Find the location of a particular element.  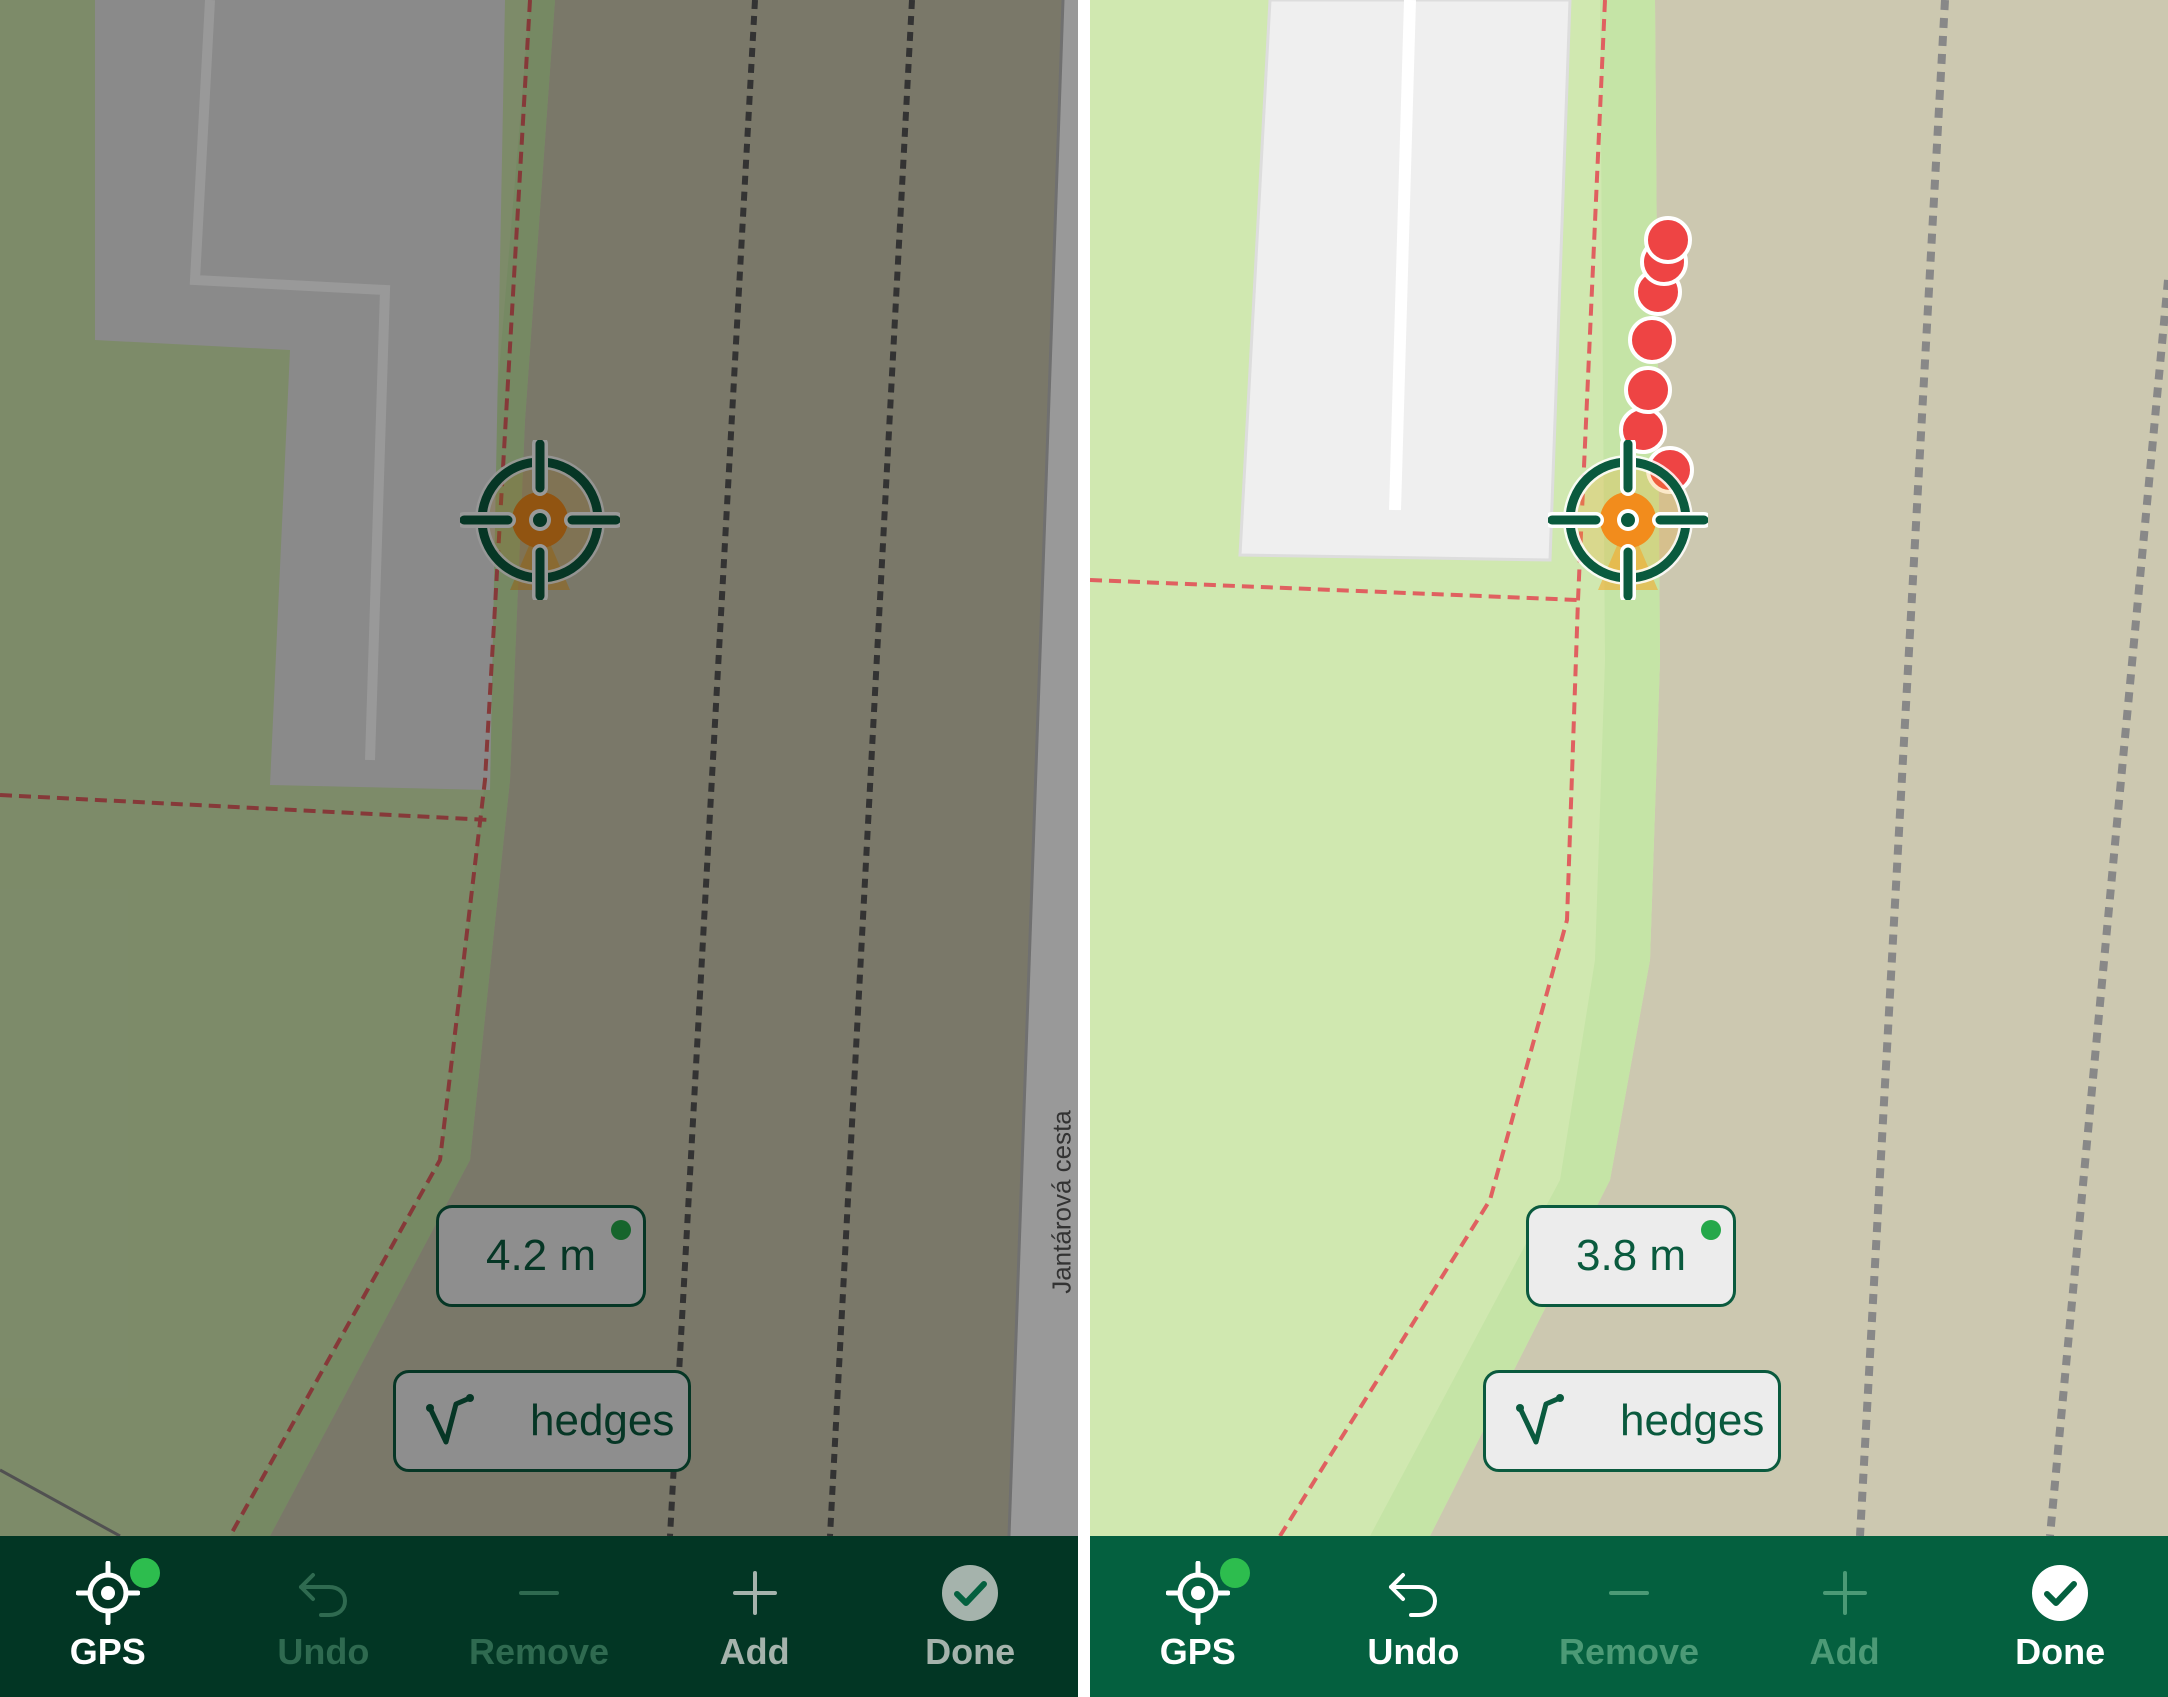

gps-accuracy-chip: 4.2 m is located at coordinates (541, 1256).